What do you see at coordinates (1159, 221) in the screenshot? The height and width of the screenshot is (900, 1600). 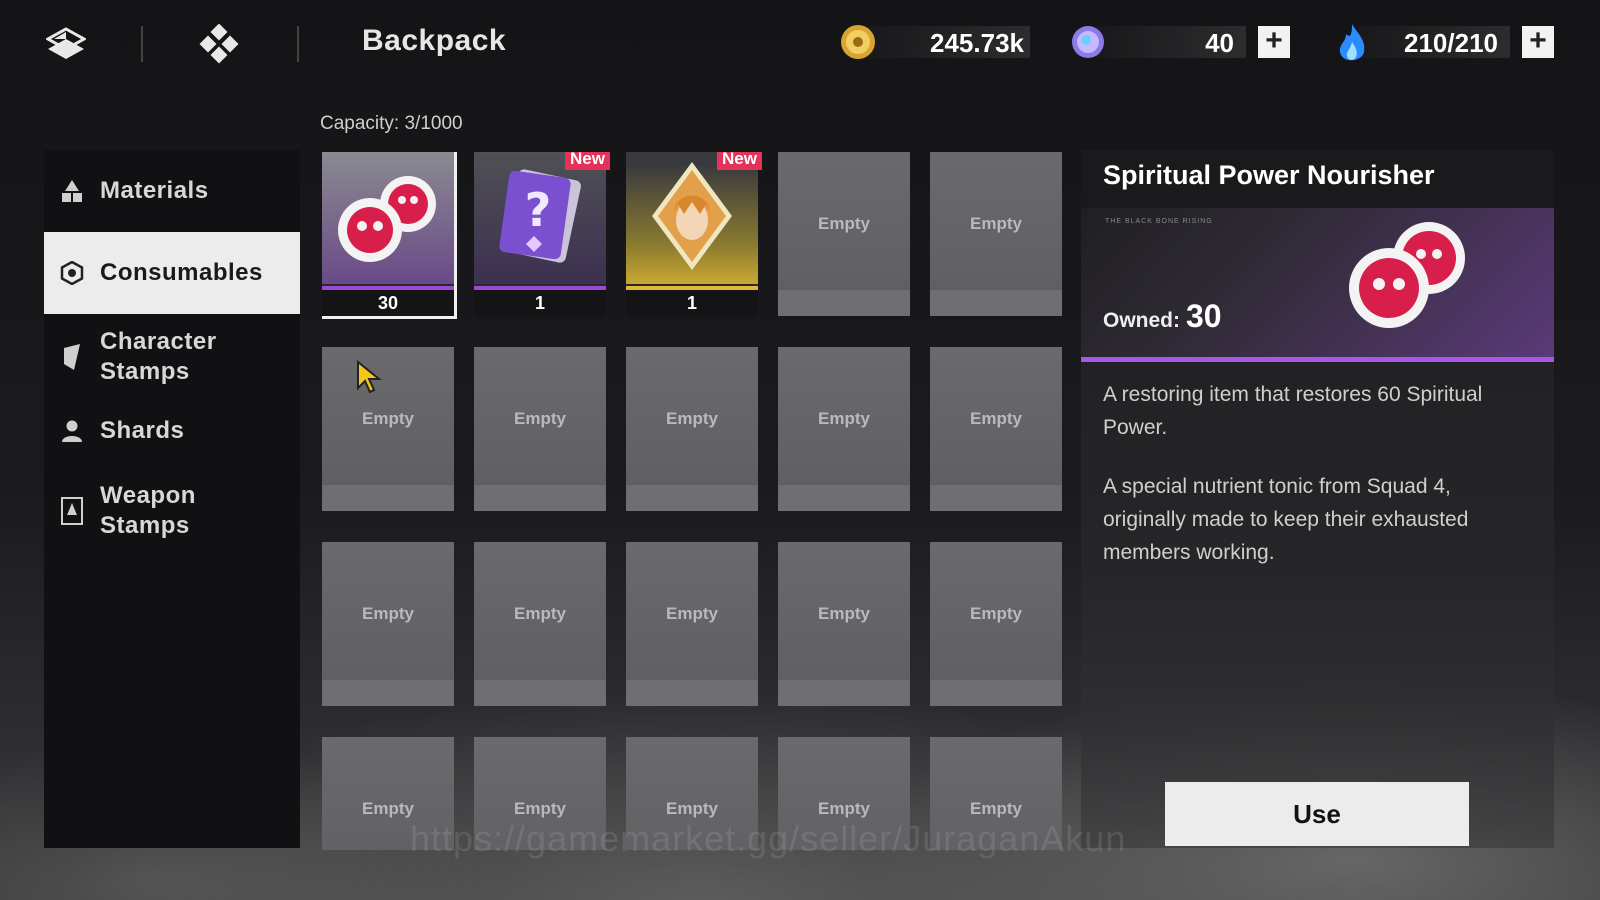 I see `flavor-tiny-text: THE BLACK BONE RISING` at bounding box center [1159, 221].